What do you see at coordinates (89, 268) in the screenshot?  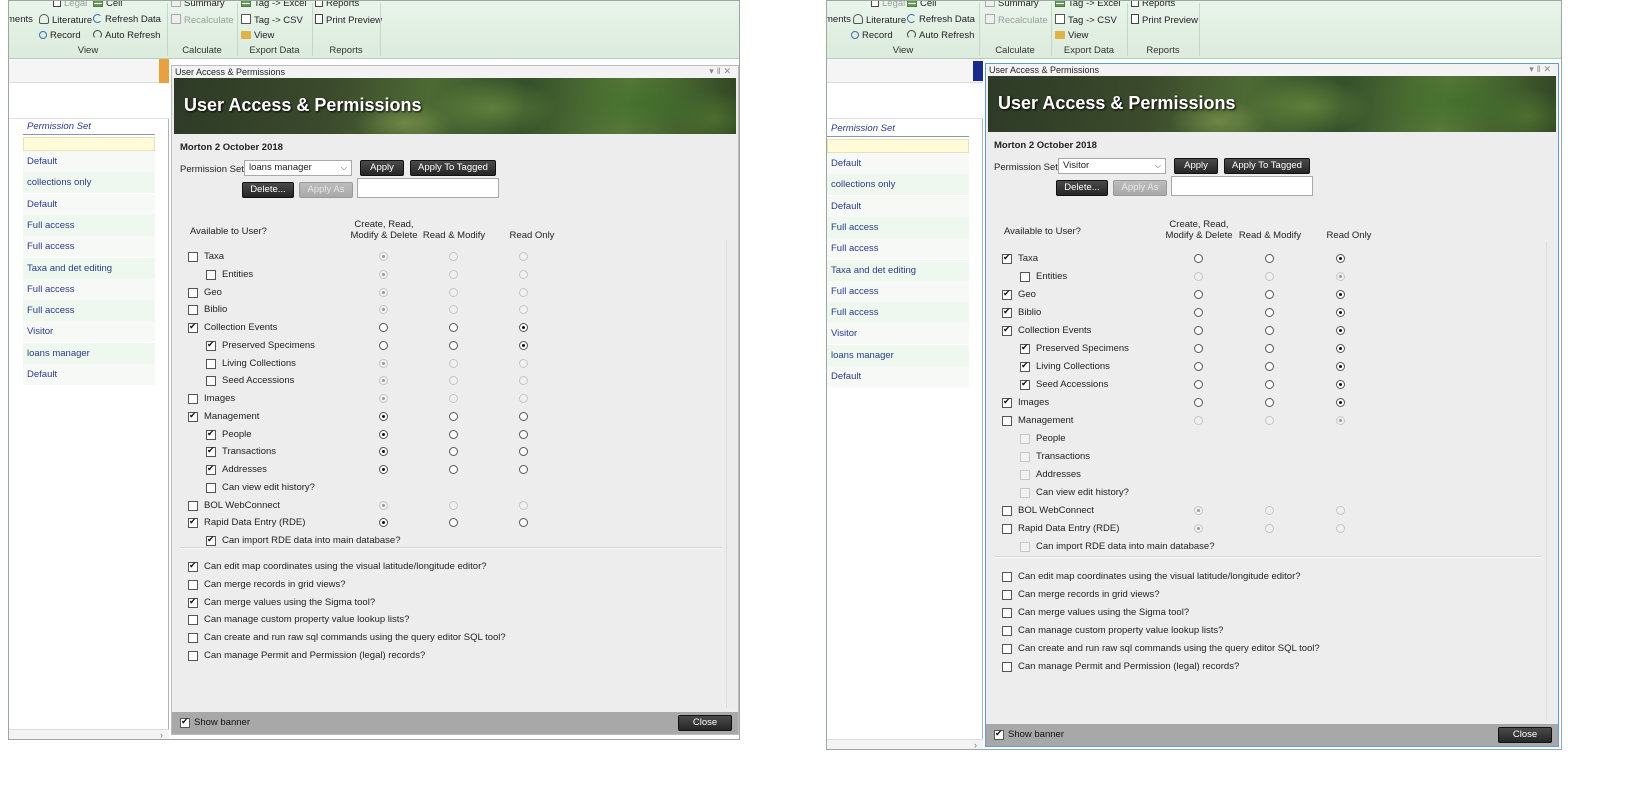 I see `list-item: Taxa and det editing` at bounding box center [89, 268].